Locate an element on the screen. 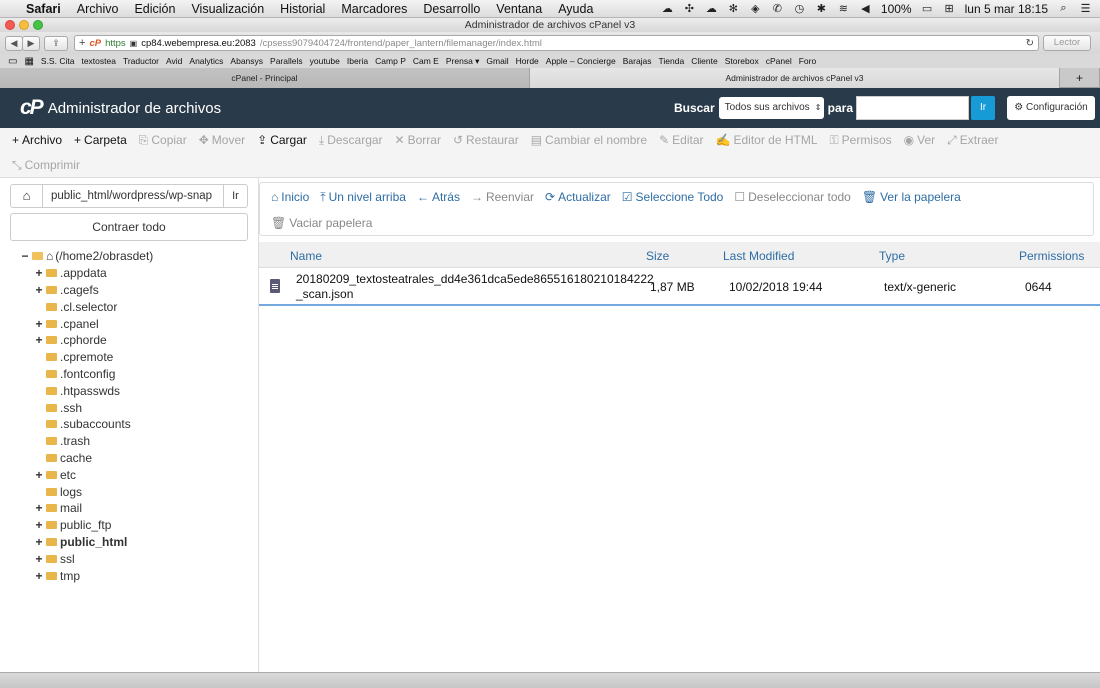 The height and width of the screenshot is (688, 1100). phone-icon: ✆ is located at coordinates (777, 8).